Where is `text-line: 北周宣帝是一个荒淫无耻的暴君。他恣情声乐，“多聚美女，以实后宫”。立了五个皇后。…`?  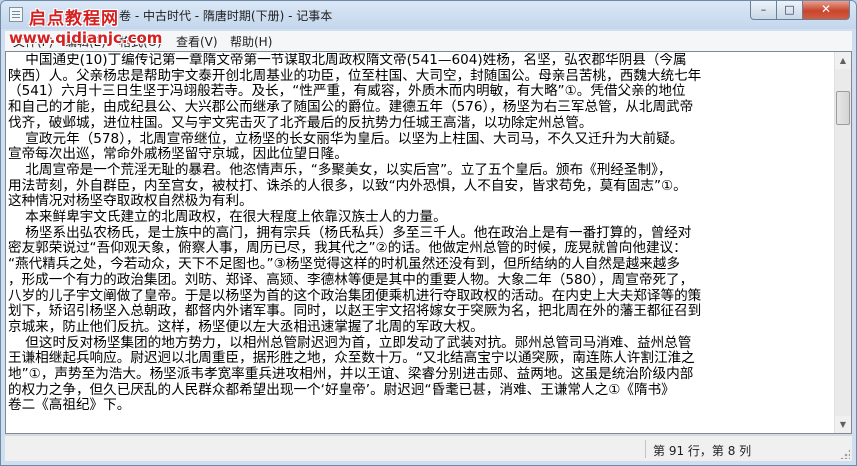
text-line: 北周宣帝是一个荒淫无耻的暴君。他恣情声乐，“多聚美女，以实后宫”。立了五个皇后。… is located at coordinates (340, 169).